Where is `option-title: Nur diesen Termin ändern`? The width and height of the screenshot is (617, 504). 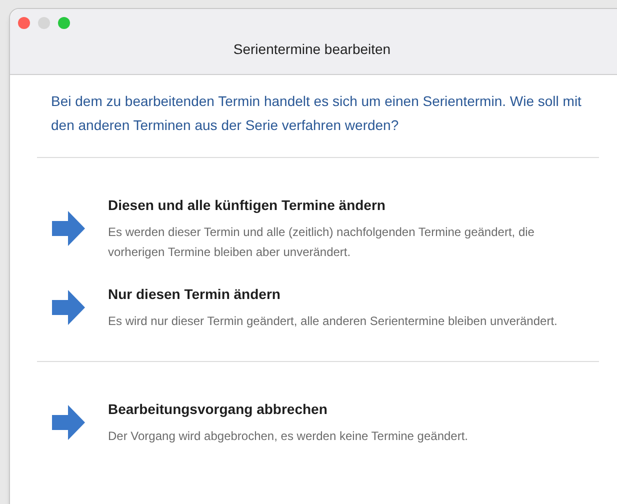 option-title: Nur diesen Termin ändern is located at coordinates (195, 294).